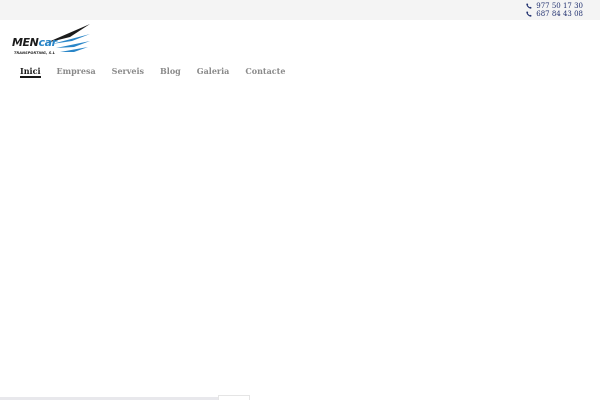  Describe the element at coordinates (30, 72) in the screenshot. I see `nav-item-inici: Inici` at that location.